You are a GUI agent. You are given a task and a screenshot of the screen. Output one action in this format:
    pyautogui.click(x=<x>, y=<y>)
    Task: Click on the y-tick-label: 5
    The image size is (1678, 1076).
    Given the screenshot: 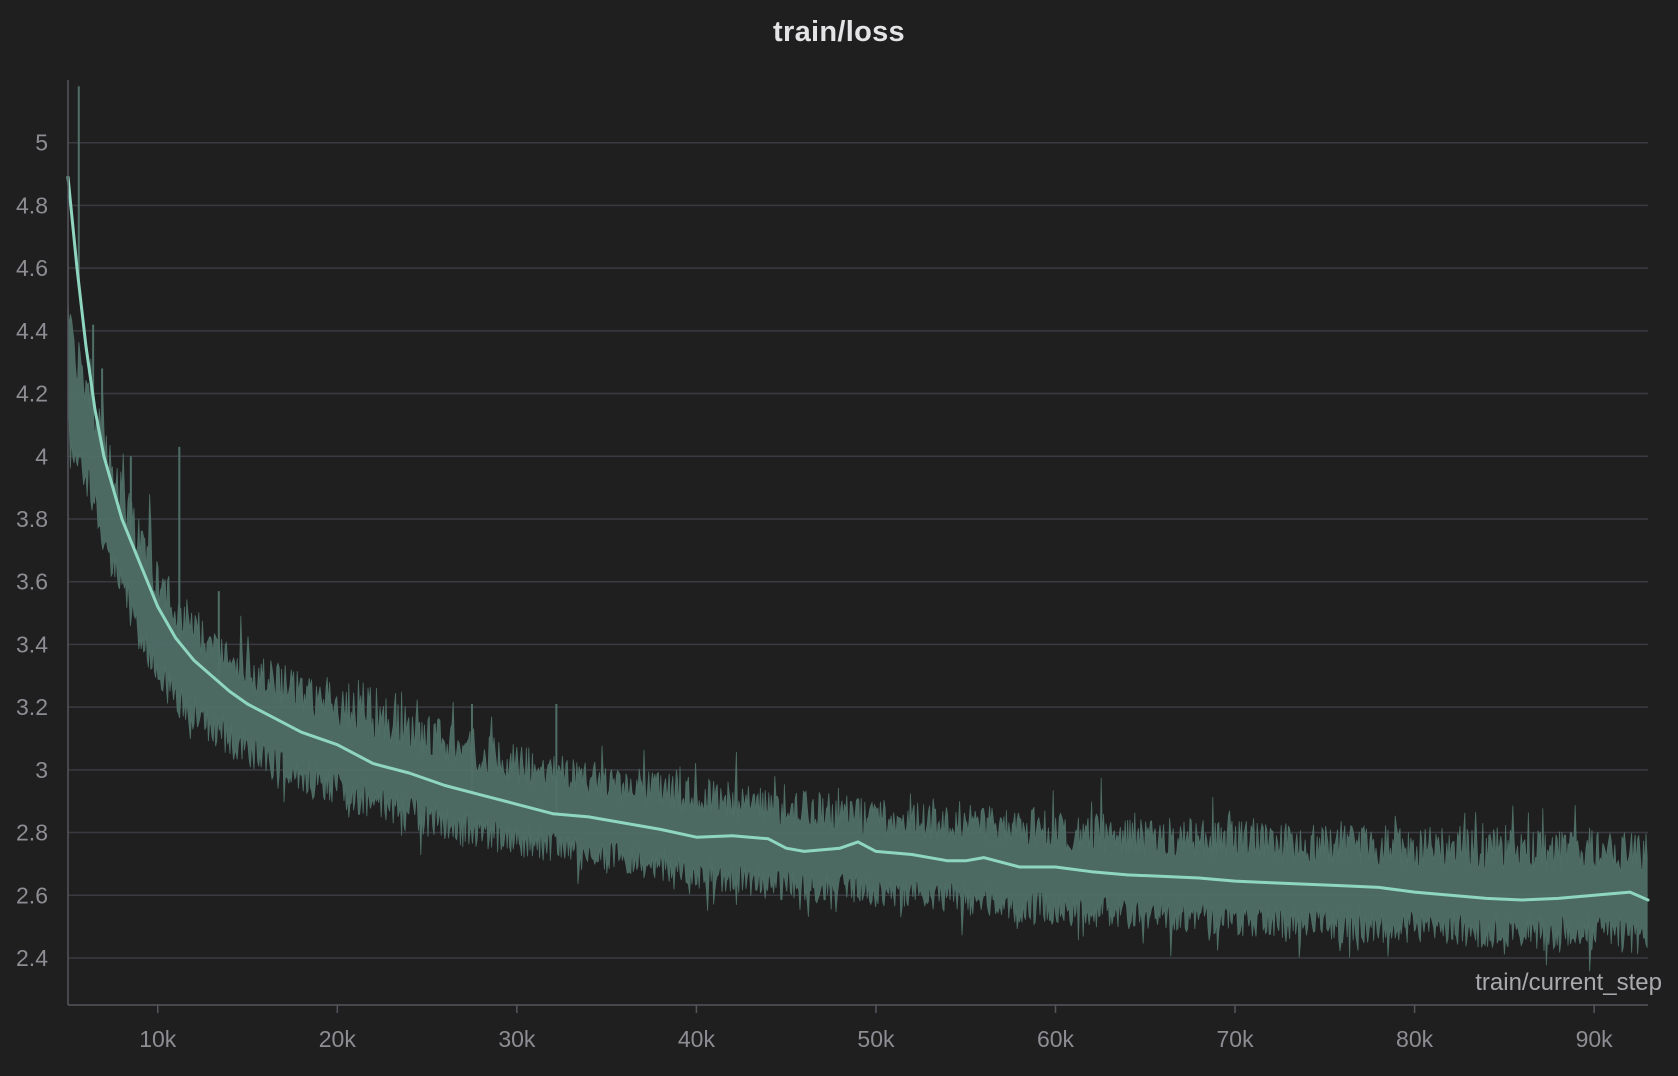 What is the action you would take?
    pyautogui.click(x=41, y=143)
    